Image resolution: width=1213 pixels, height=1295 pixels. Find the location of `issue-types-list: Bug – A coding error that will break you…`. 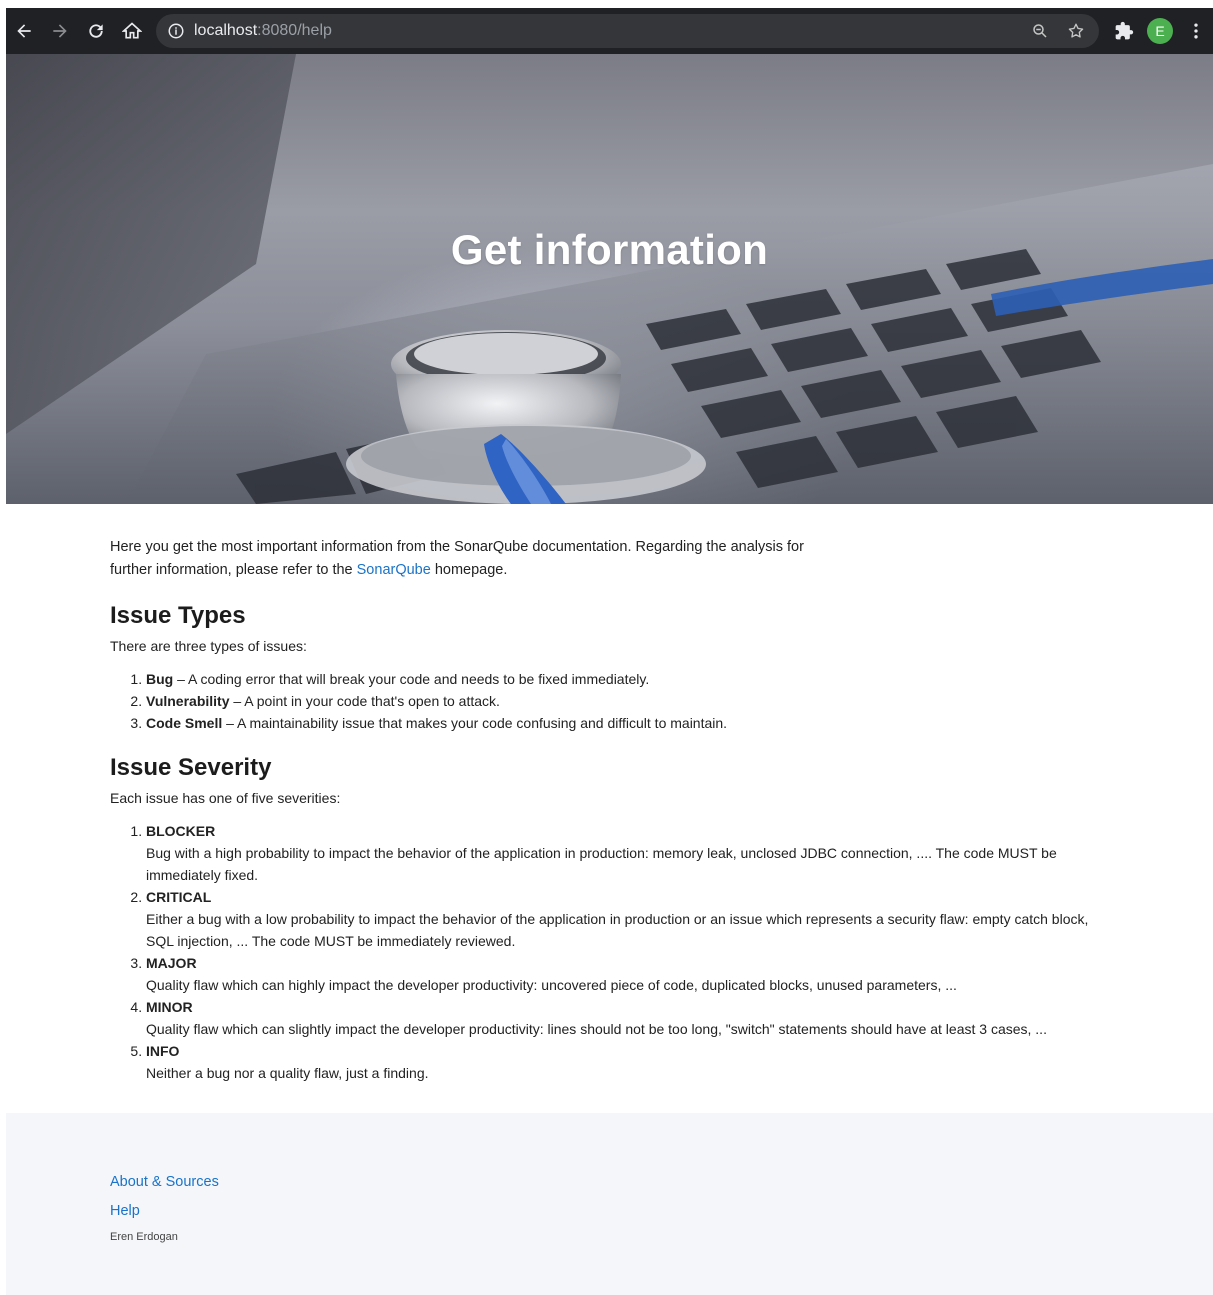

issue-types-list: Bug – A coding error that will break you… is located at coordinates (605, 701).